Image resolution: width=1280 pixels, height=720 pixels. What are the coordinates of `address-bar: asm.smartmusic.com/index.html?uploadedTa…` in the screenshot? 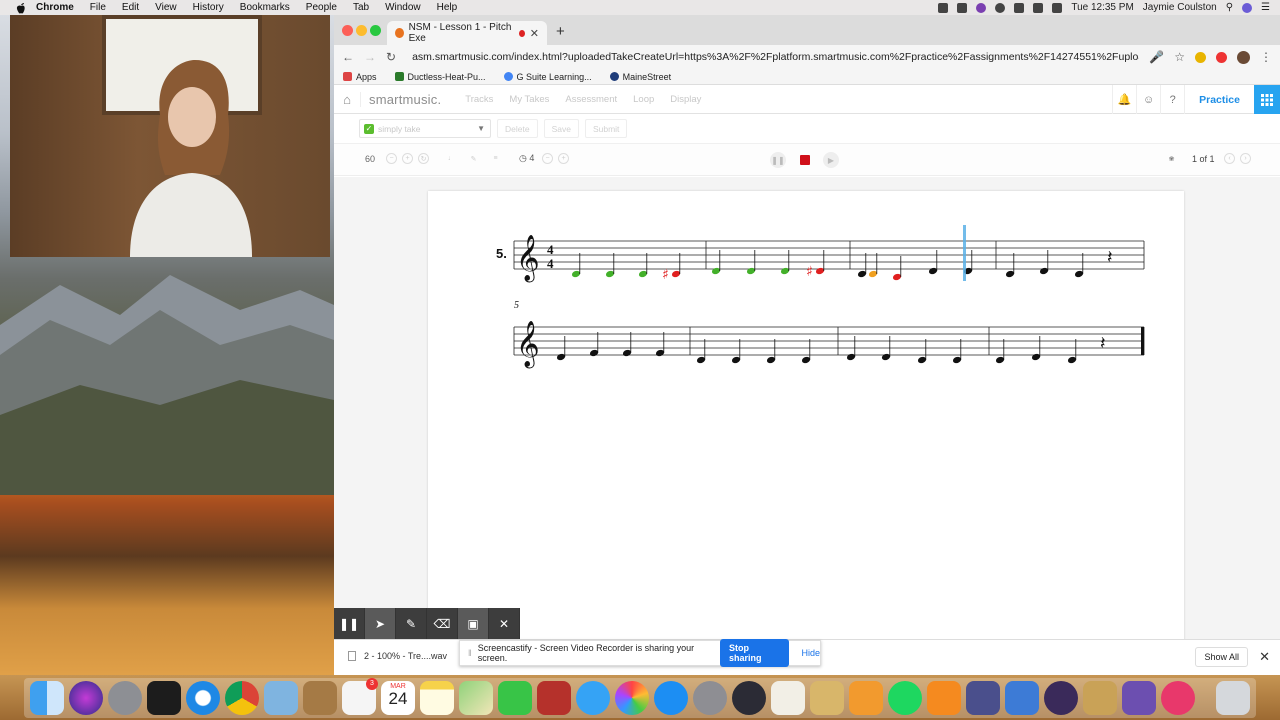 It's located at (772, 57).